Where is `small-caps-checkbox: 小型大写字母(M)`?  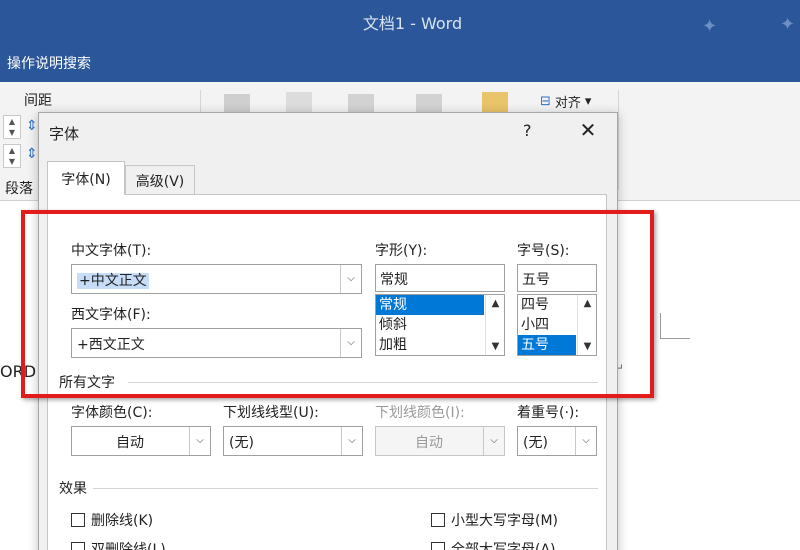 small-caps-checkbox: 小型大写字母(M) is located at coordinates (494, 520).